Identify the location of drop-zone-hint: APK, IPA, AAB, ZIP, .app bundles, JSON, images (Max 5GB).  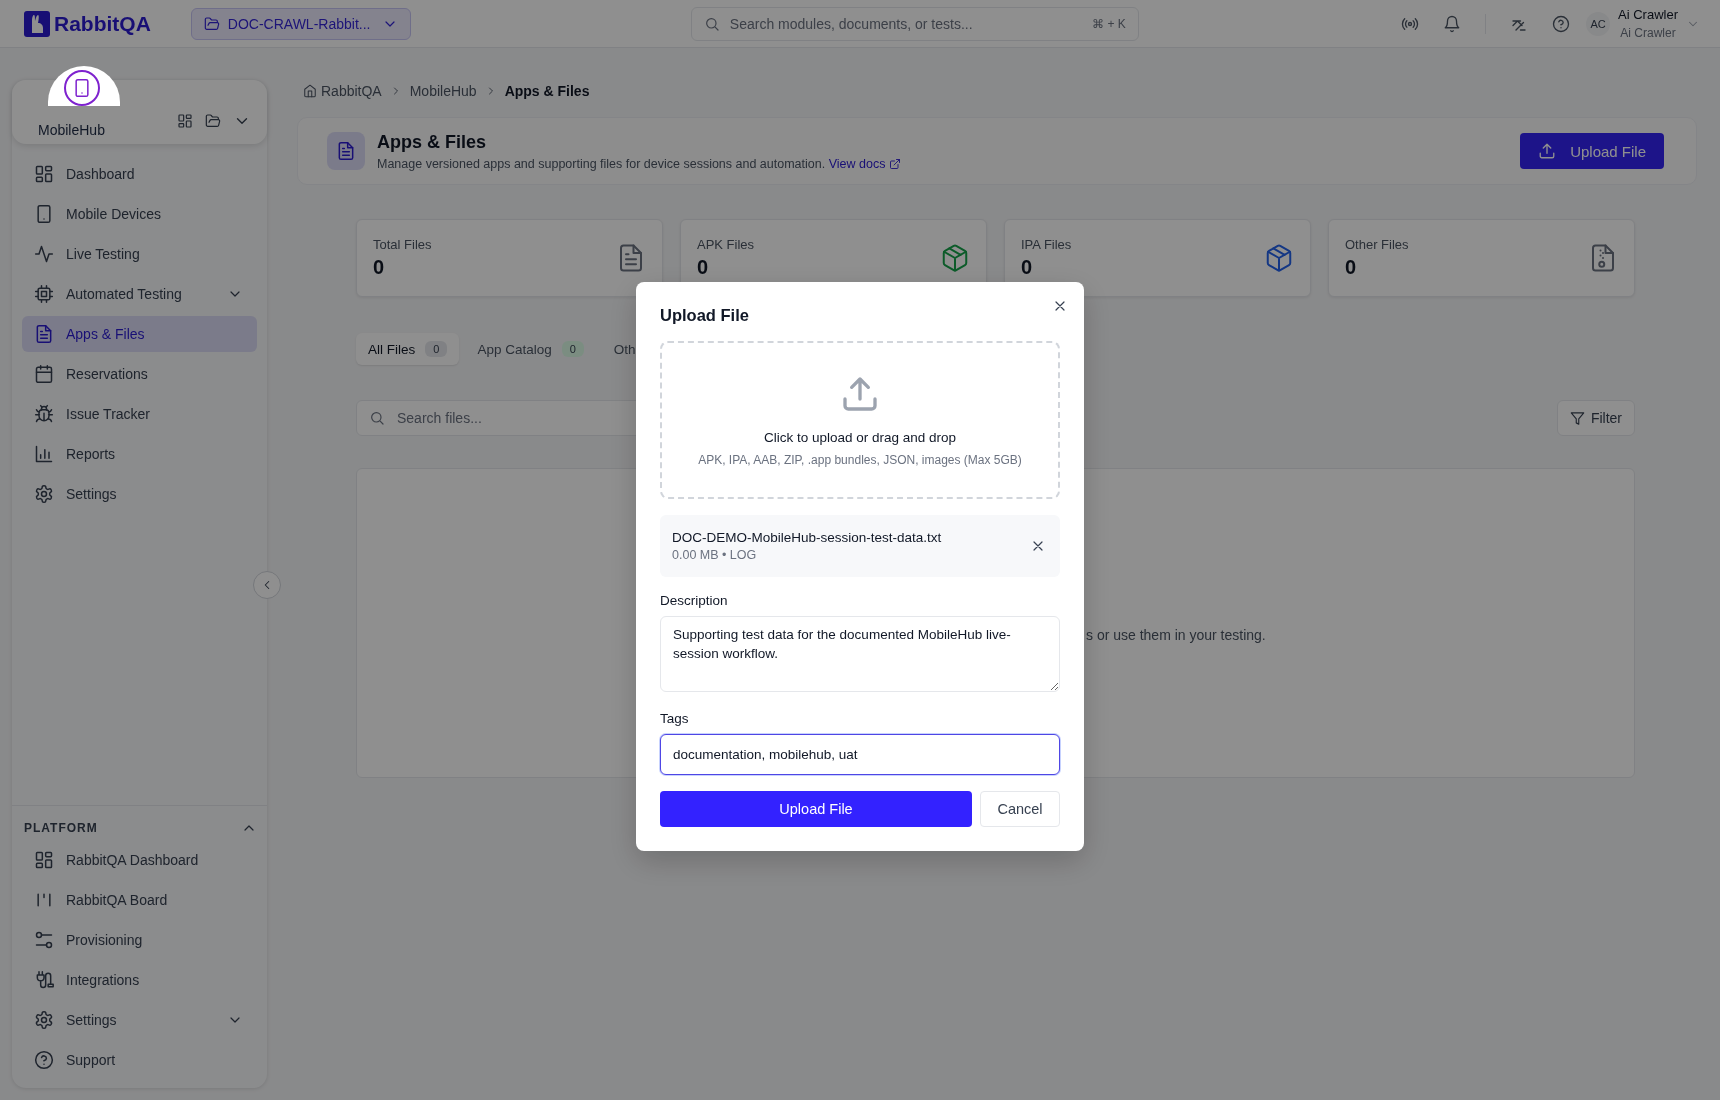
(860, 459).